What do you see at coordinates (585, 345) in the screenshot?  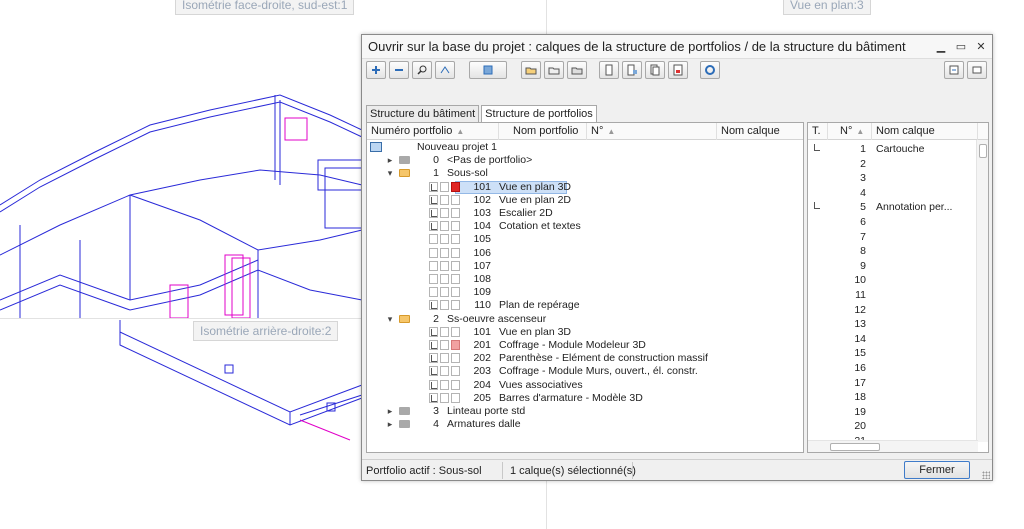 I see `tree-layer-row: 201 Coffrage - Module Modeleur 3D` at bounding box center [585, 345].